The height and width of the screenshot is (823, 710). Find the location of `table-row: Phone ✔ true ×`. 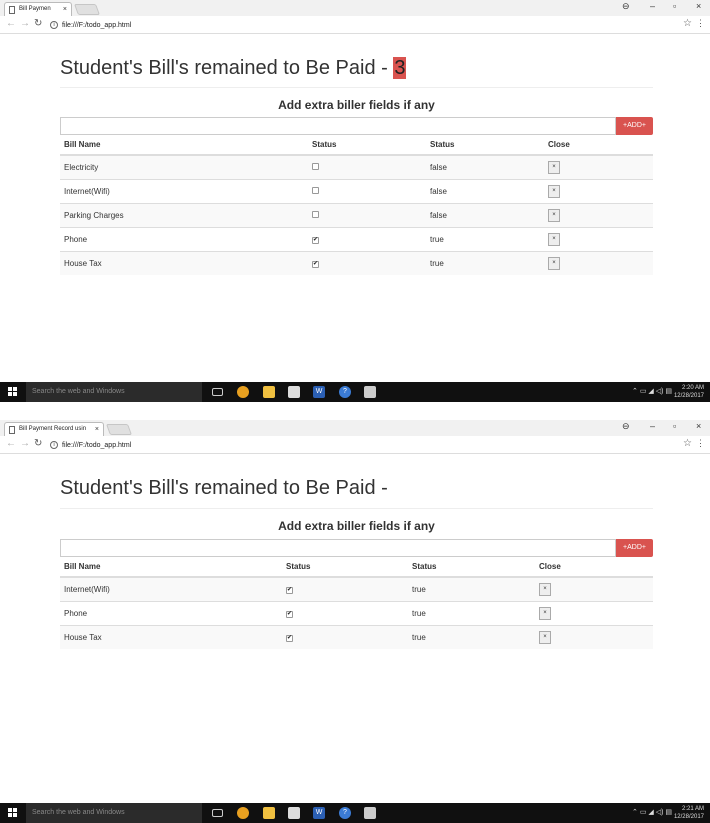

table-row: Phone ✔ true × is located at coordinates (356, 238).